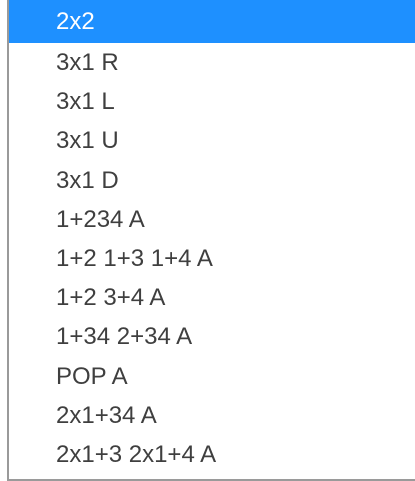  I want to click on dropdown-option-2x2: 2x2, so click(212, 21).